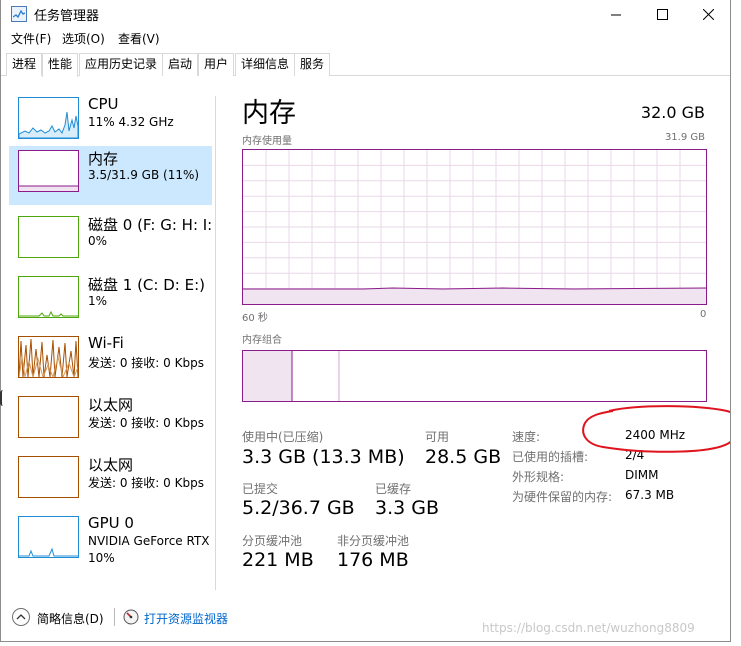  I want to click on memory-usage-label: 内存使用量, so click(267, 141).